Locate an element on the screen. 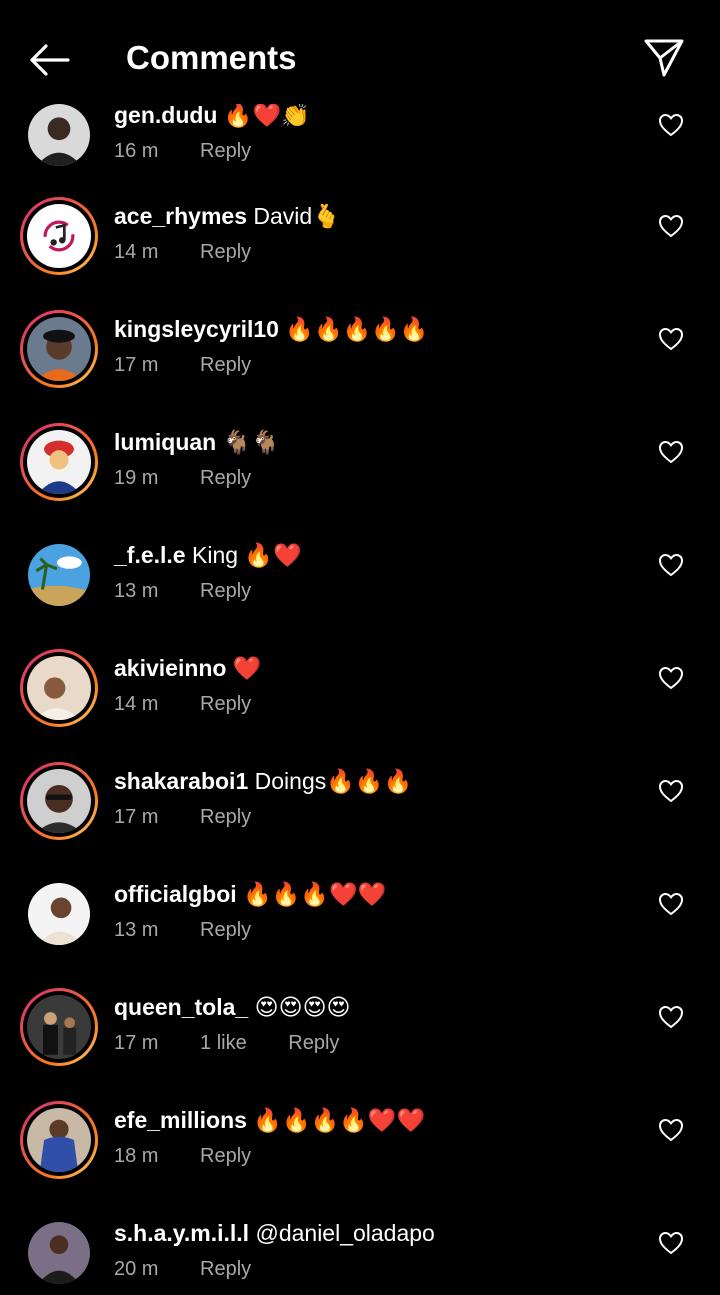  paper-plane-icon is located at coordinates (664, 58).